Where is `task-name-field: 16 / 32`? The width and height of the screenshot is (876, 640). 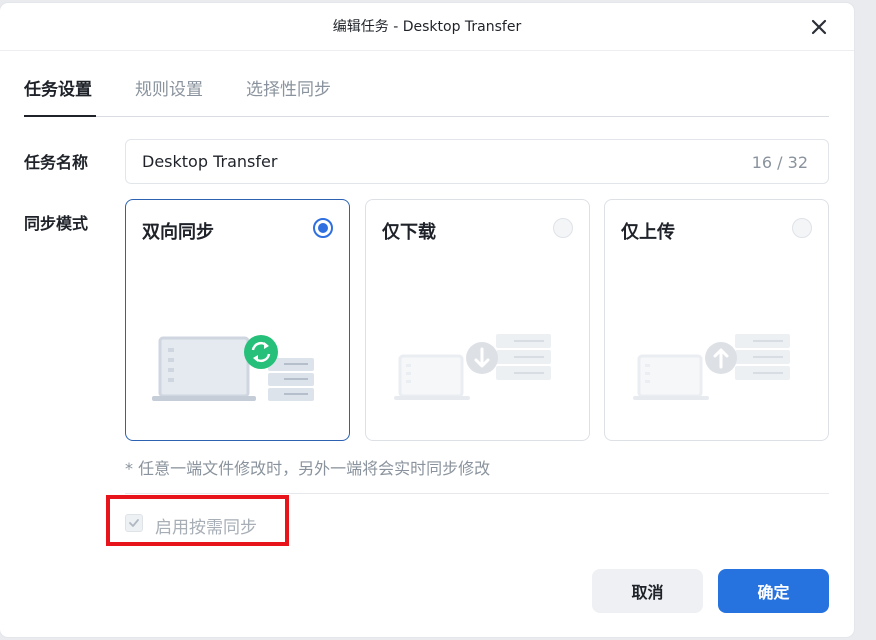 task-name-field: 16 / 32 is located at coordinates (477, 161).